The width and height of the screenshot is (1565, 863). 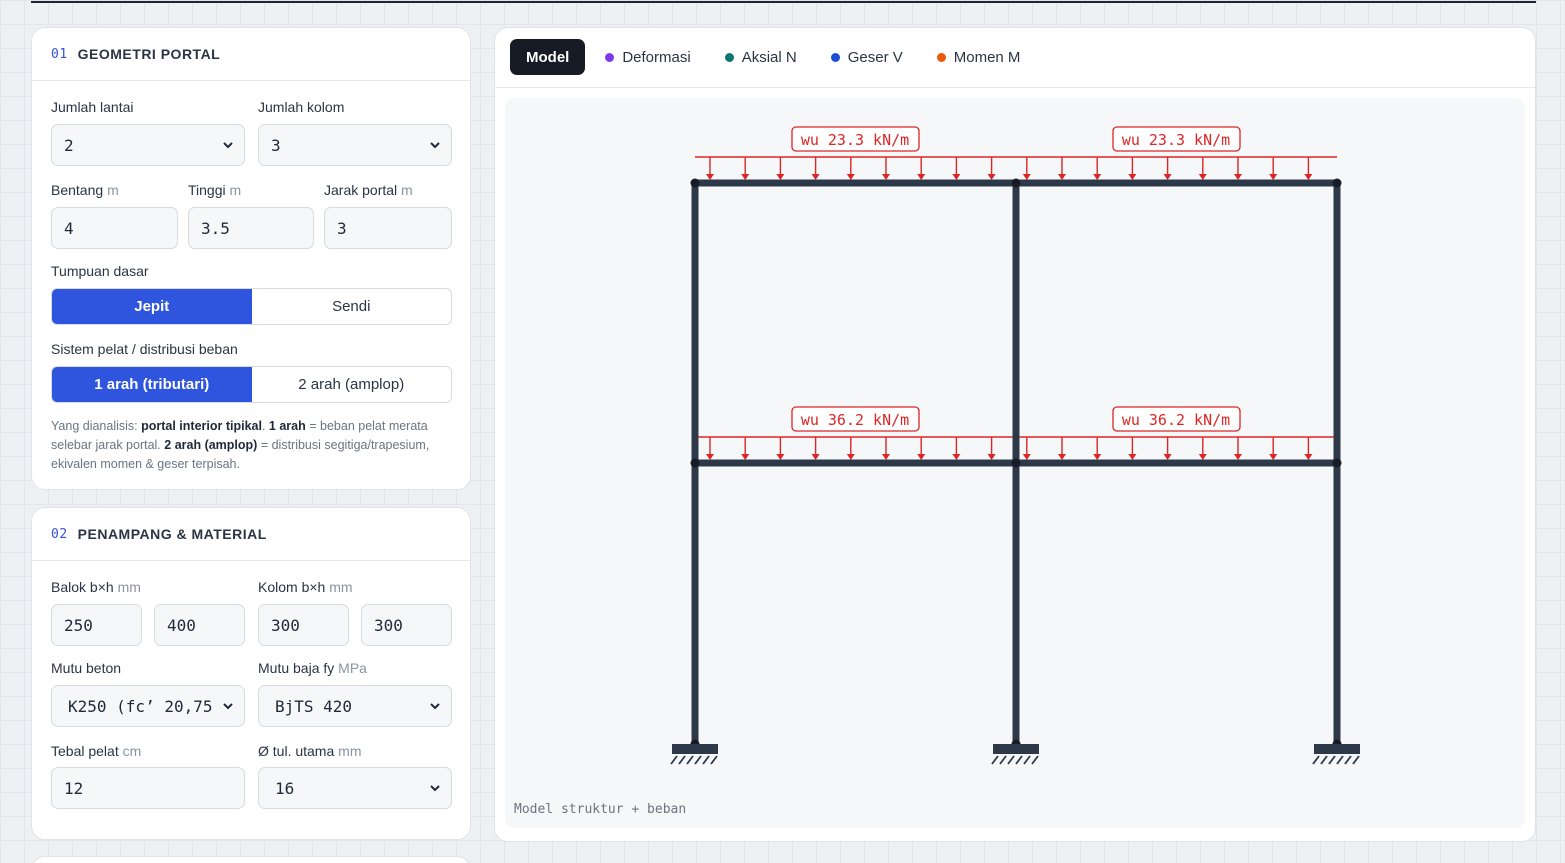 I want to click on spacing-unit: m, so click(x=407, y=190).